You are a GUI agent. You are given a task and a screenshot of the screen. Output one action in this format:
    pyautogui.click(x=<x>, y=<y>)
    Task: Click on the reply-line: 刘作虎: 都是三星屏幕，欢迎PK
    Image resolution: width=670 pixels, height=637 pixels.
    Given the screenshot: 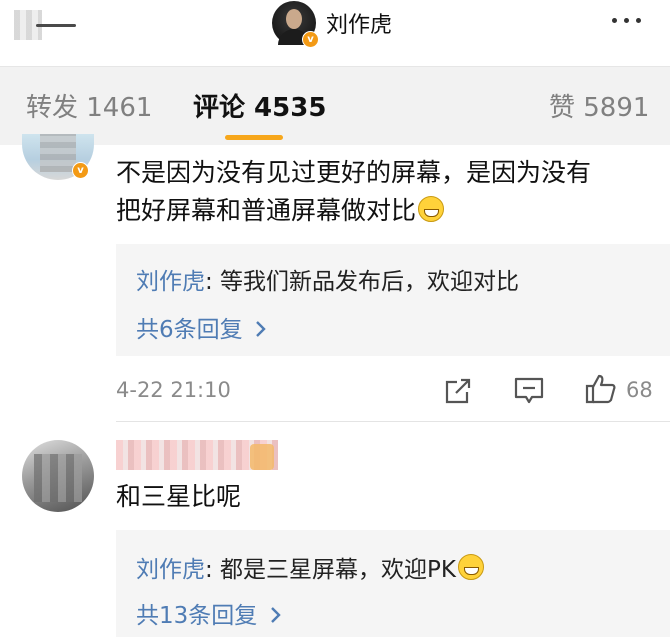 What is the action you would take?
    pyautogui.click(x=310, y=567)
    